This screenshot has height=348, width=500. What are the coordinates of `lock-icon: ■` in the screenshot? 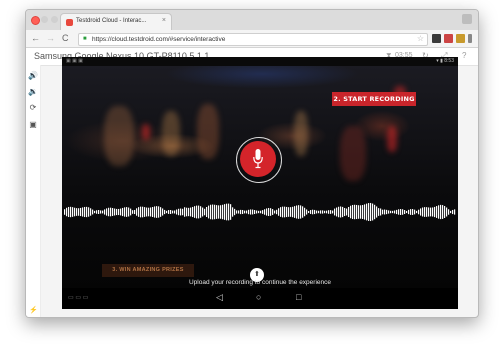 It's located at (85, 39).